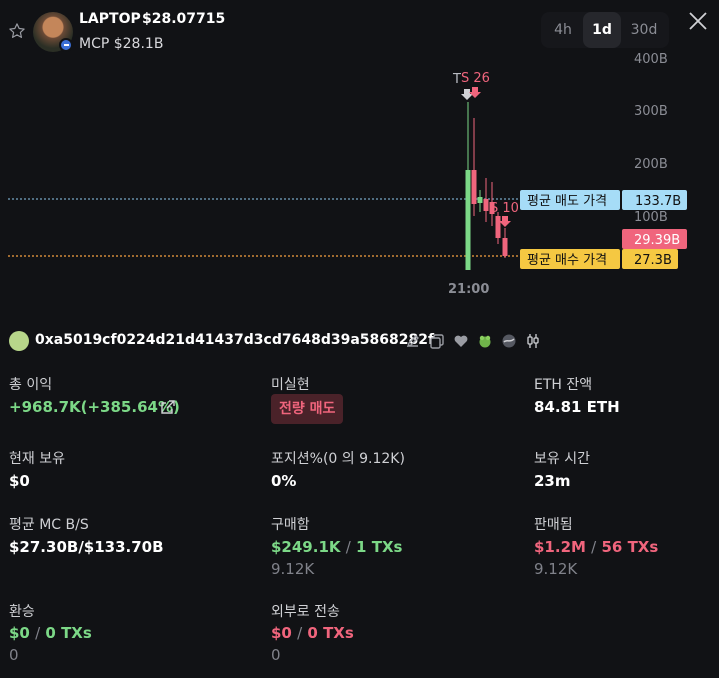 The height and width of the screenshot is (678, 719). Describe the element at coordinates (577, 407) in the screenshot. I see `eth-balance-value: 84.81 ETH` at that location.